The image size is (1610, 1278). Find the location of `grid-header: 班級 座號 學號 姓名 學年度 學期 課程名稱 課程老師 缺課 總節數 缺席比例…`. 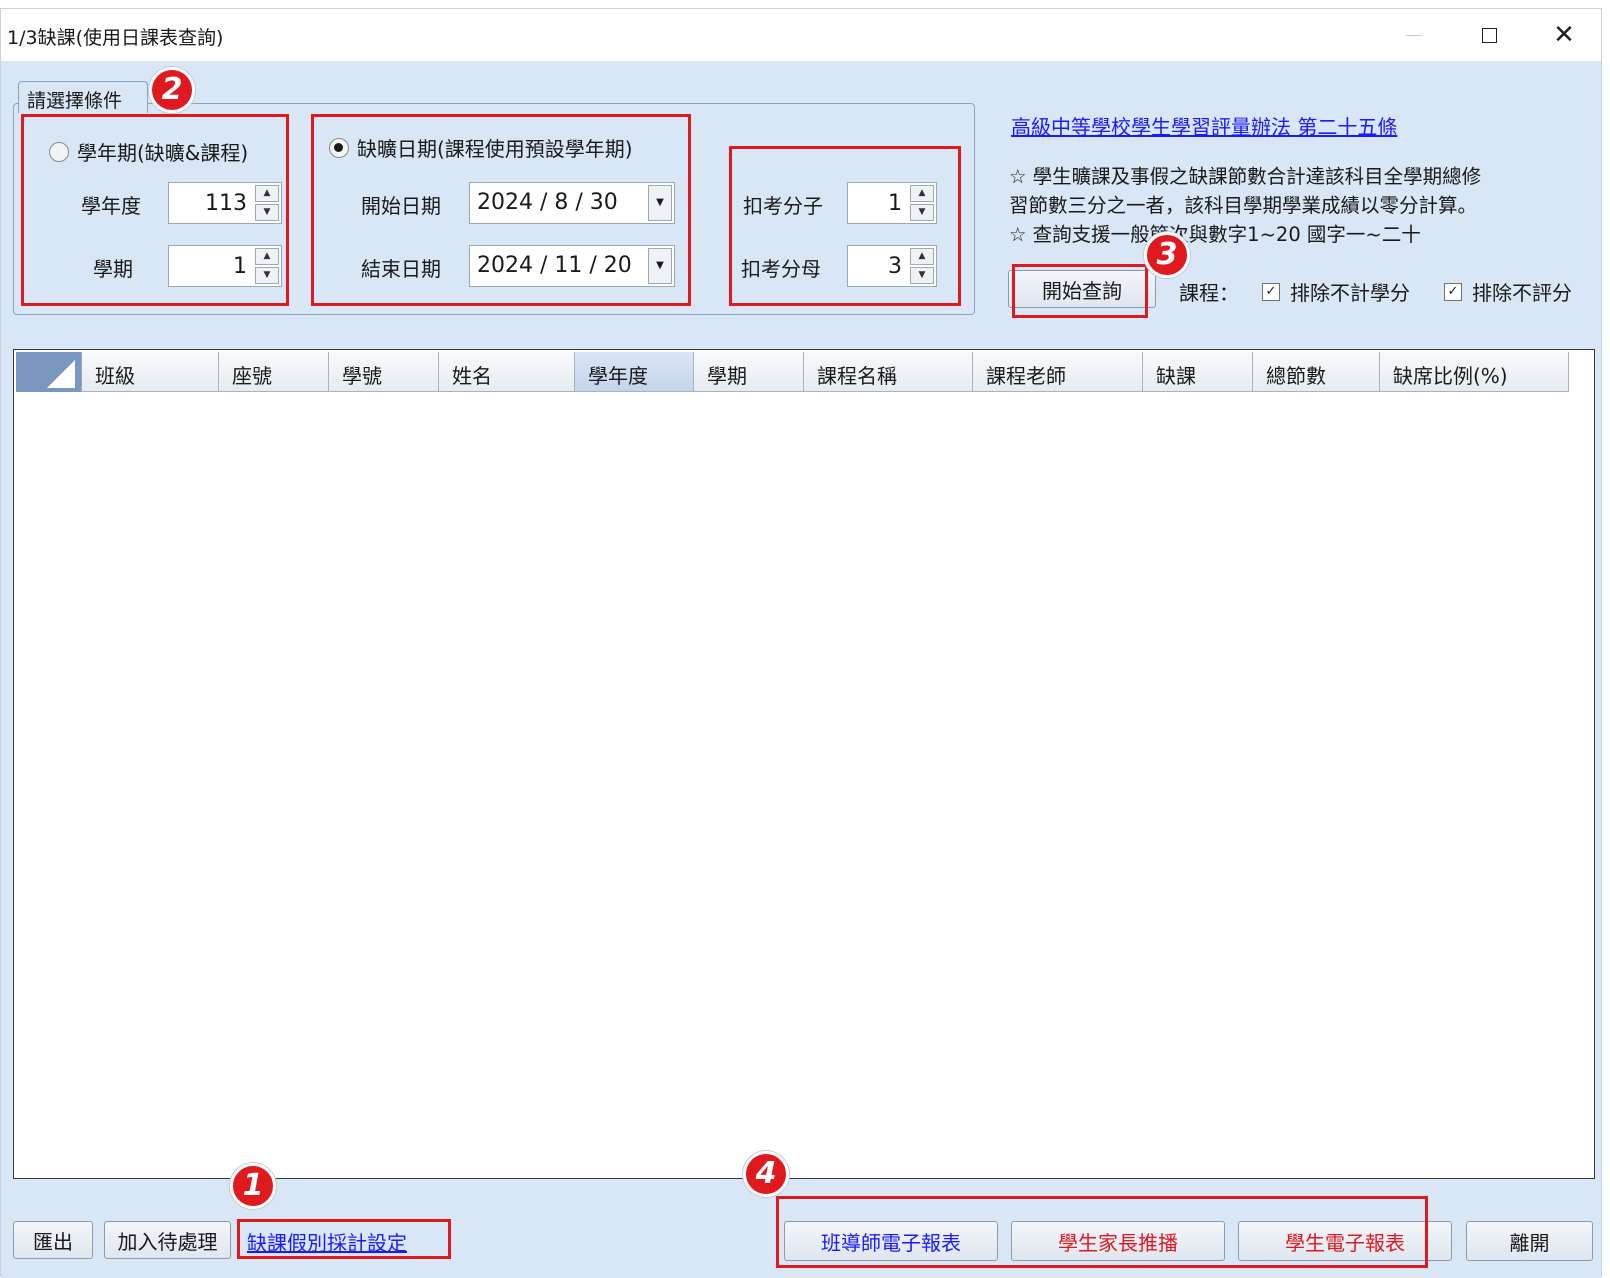

grid-header: 班級 座號 學號 姓名 學年度 學期 課程名稱 課程老師 缺課 總節數 缺席比例… is located at coordinates (792, 372).